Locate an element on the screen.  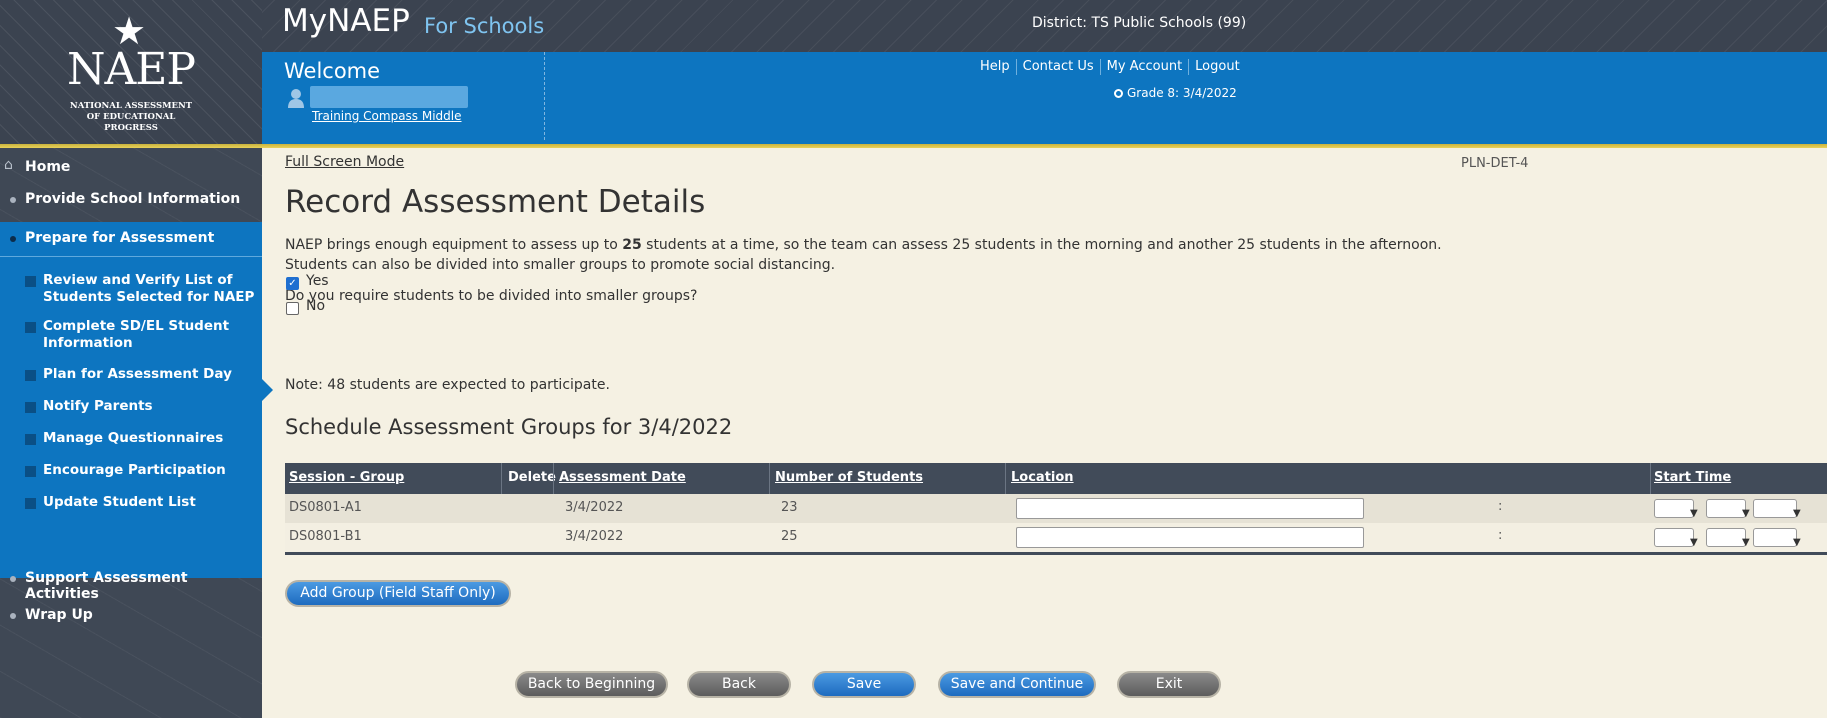
logo-subtitle-line: NATIONAL ASSESSMENT is located at coordinates (131, 106).